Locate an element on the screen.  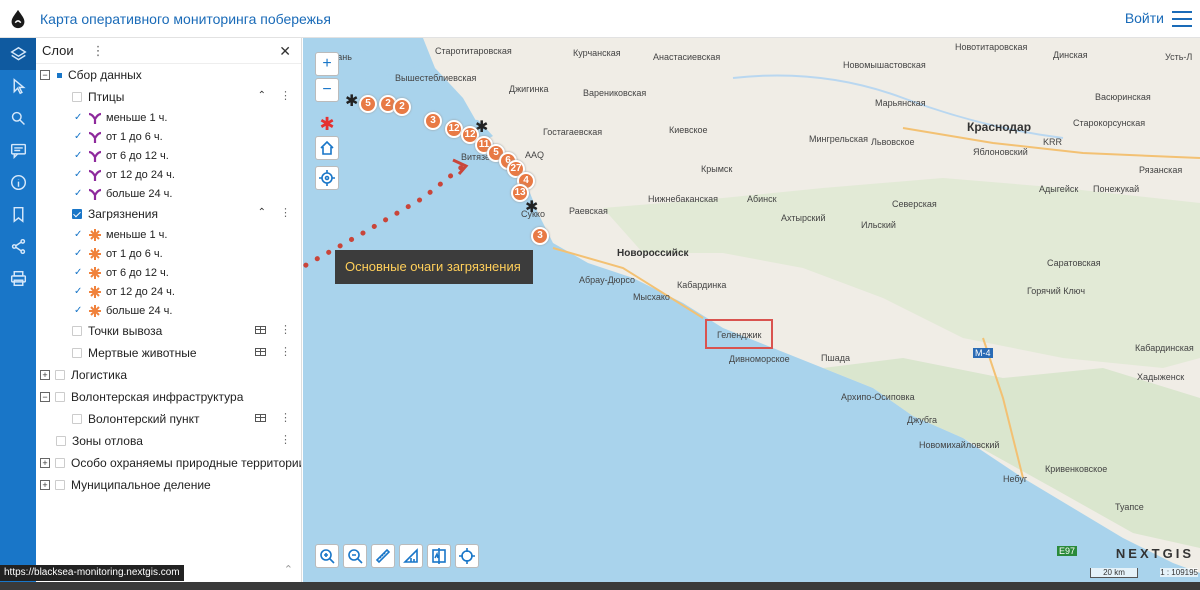
zoom-in-button: + is located at coordinates (327, 64).